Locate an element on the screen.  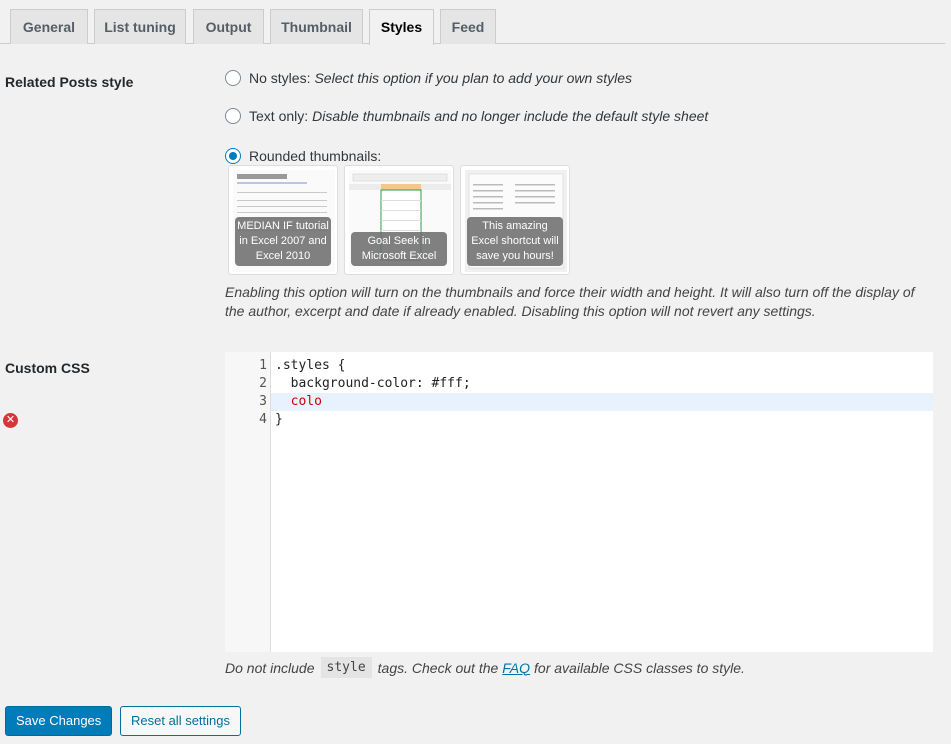
tab-styles: Styles is located at coordinates (401, 27).